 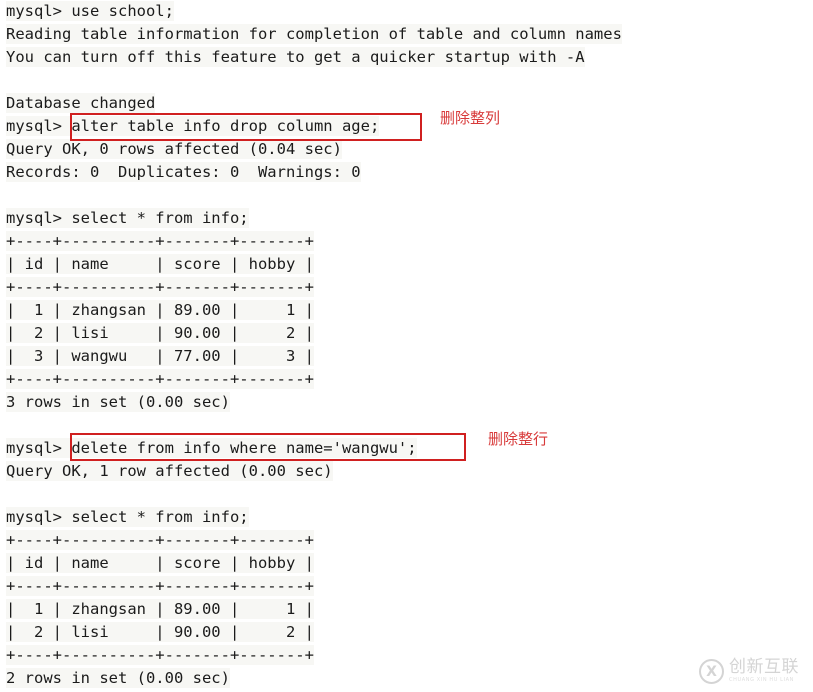 What do you see at coordinates (118, 678) in the screenshot?
I see `terminal-line-text: 2 rows in set (0.00 sec)` at bounding box center [118, 678].